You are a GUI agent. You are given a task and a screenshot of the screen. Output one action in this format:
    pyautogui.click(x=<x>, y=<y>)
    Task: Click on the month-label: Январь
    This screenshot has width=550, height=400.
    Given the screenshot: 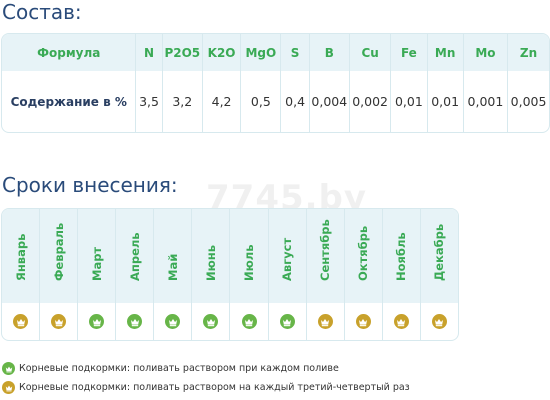 What is the action you would take?
    pyautogui.click(x=20, y=257)
    